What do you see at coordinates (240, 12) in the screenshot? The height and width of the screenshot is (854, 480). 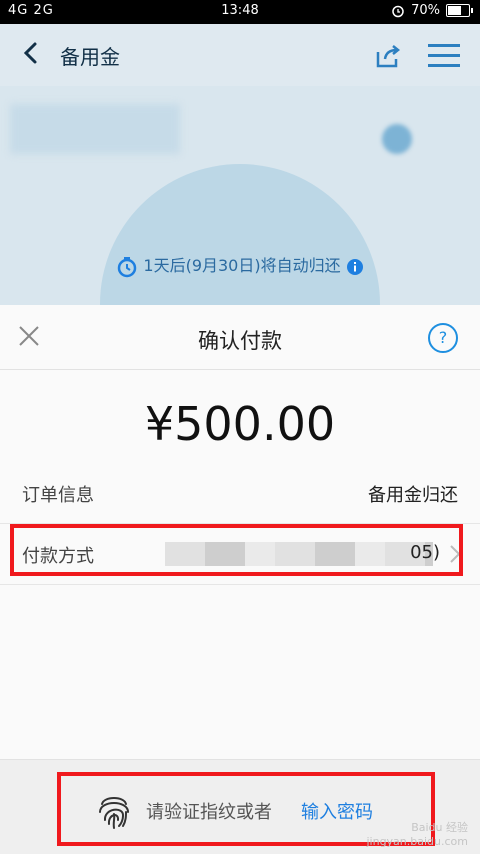 I see `status-bar: 4G 2G 13:48 70%` at bounding box center [240, 12].